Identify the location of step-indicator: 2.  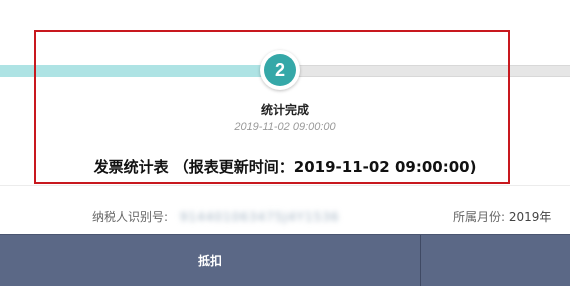
(280, 70).